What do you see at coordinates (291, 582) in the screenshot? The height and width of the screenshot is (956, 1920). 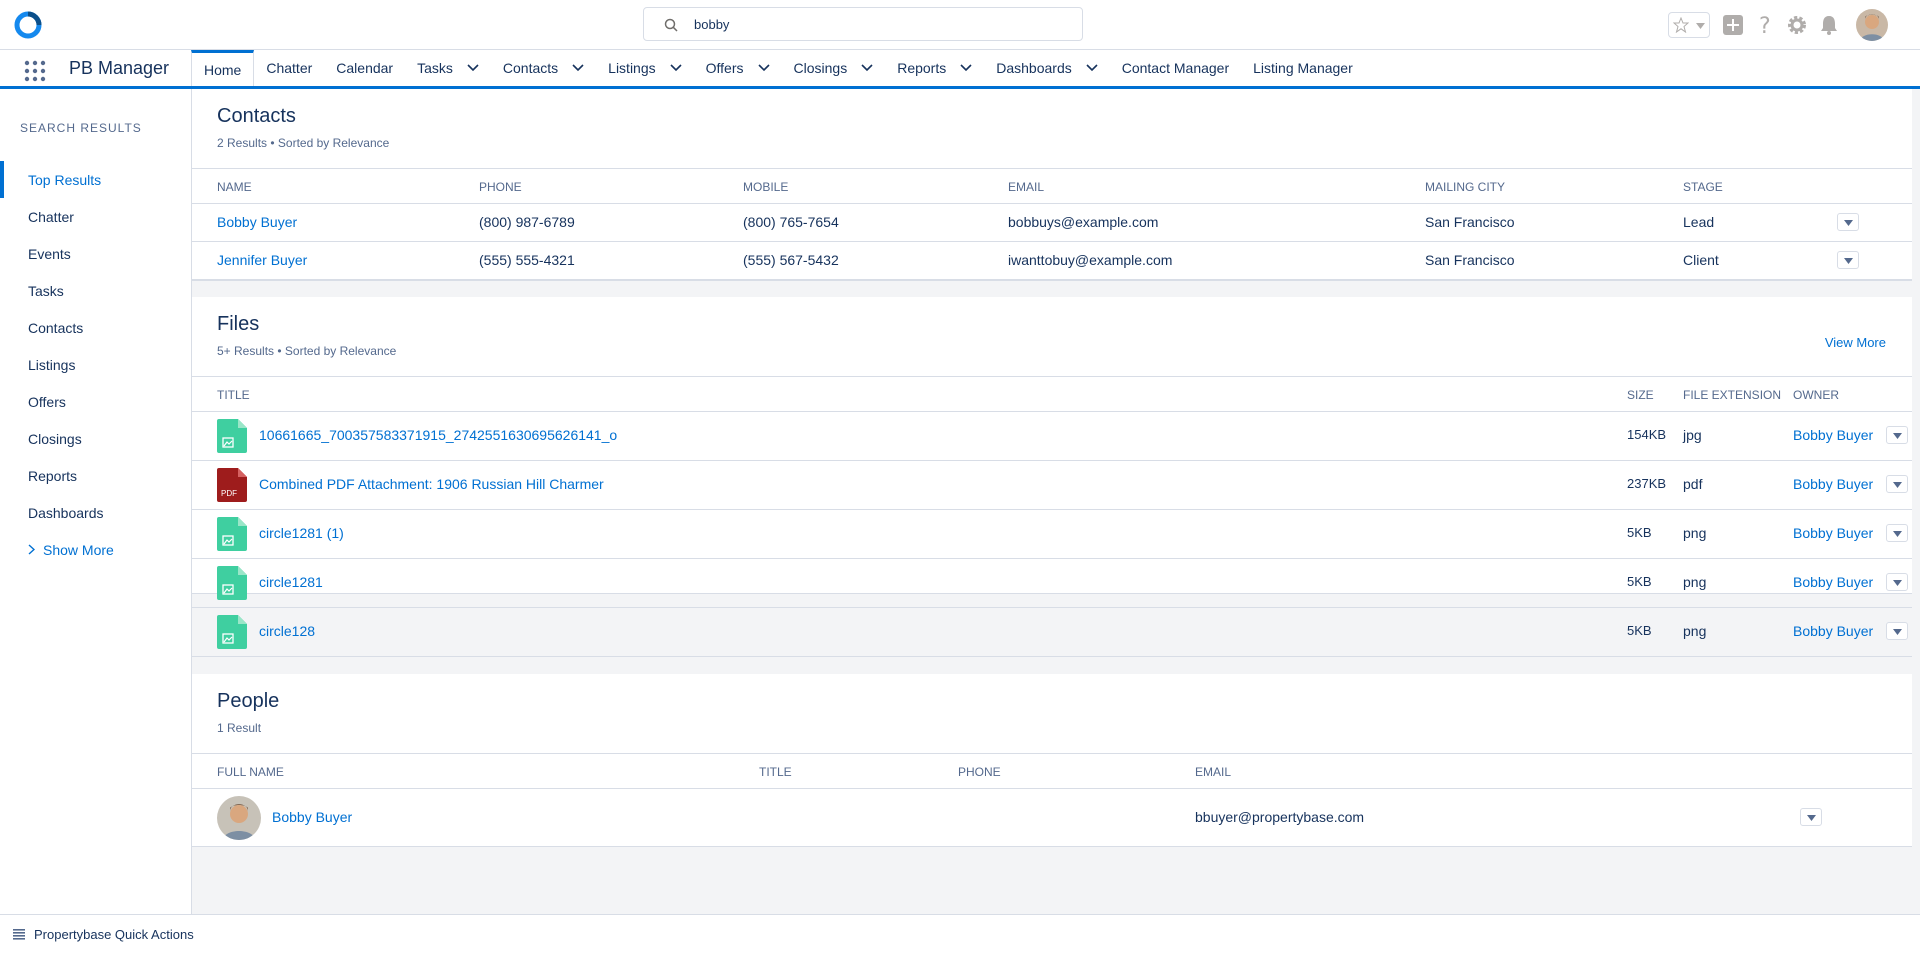 I see `file-title-link: circle1281` at bounding box center [291, 582].